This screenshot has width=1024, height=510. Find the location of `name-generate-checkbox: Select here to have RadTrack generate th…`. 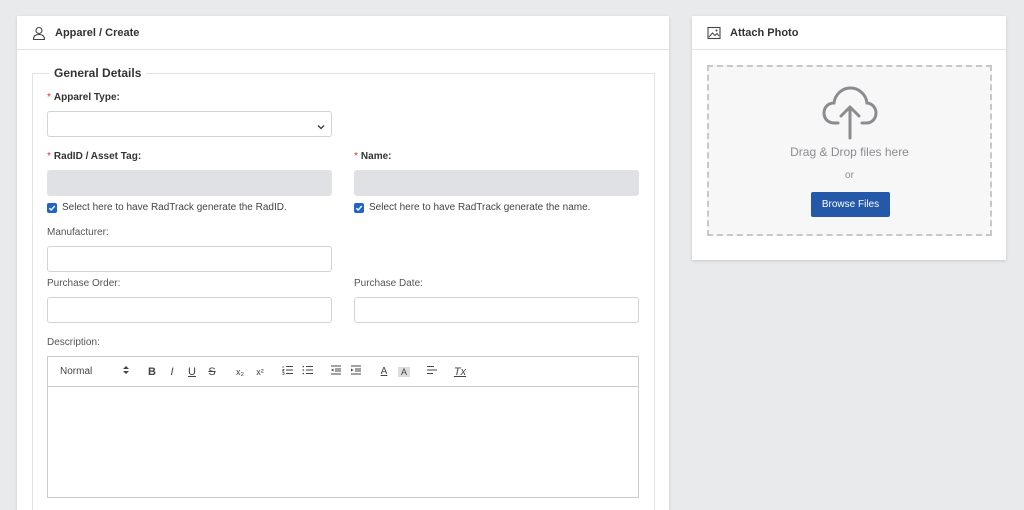

name-generate-checkbox: Select here to have RadTrack generate th… is located at coordinates (472, 207).